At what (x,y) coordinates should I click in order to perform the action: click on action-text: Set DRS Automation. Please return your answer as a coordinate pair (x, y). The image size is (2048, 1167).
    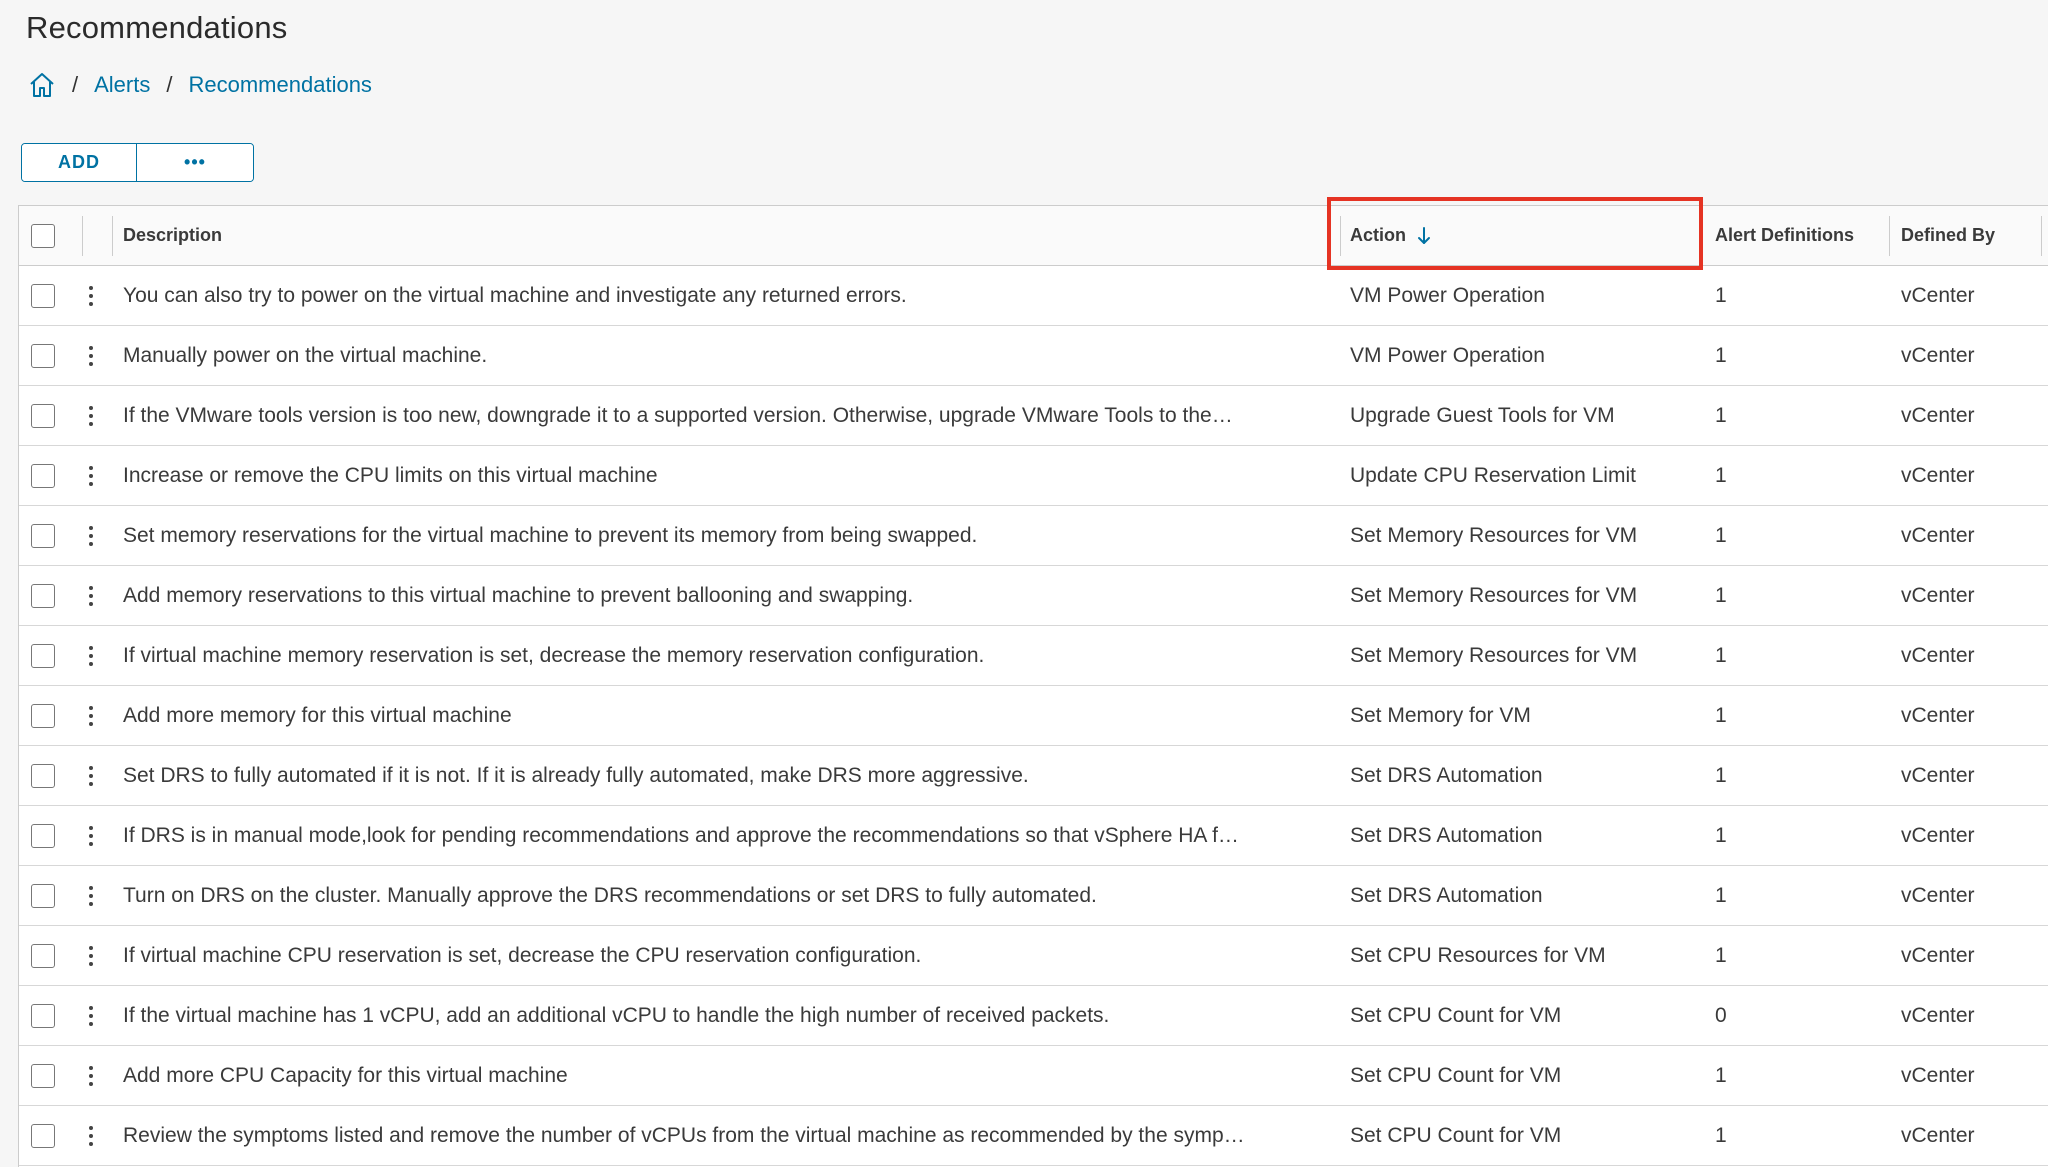
    Looking at the image, I should click on (1446, 895).